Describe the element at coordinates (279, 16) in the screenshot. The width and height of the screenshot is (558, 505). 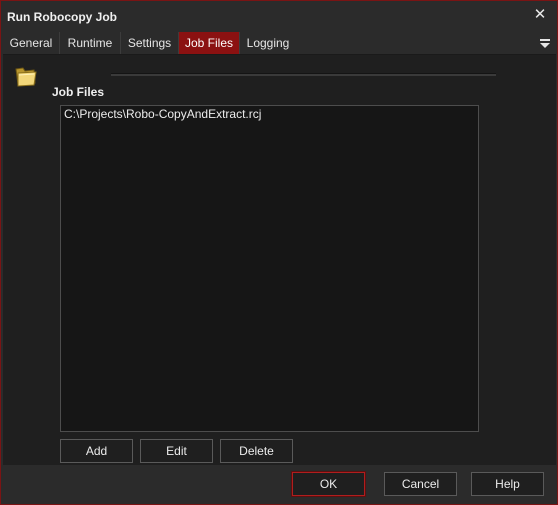
I see `title-bar: Run Robocopy Job ✕` at that location.